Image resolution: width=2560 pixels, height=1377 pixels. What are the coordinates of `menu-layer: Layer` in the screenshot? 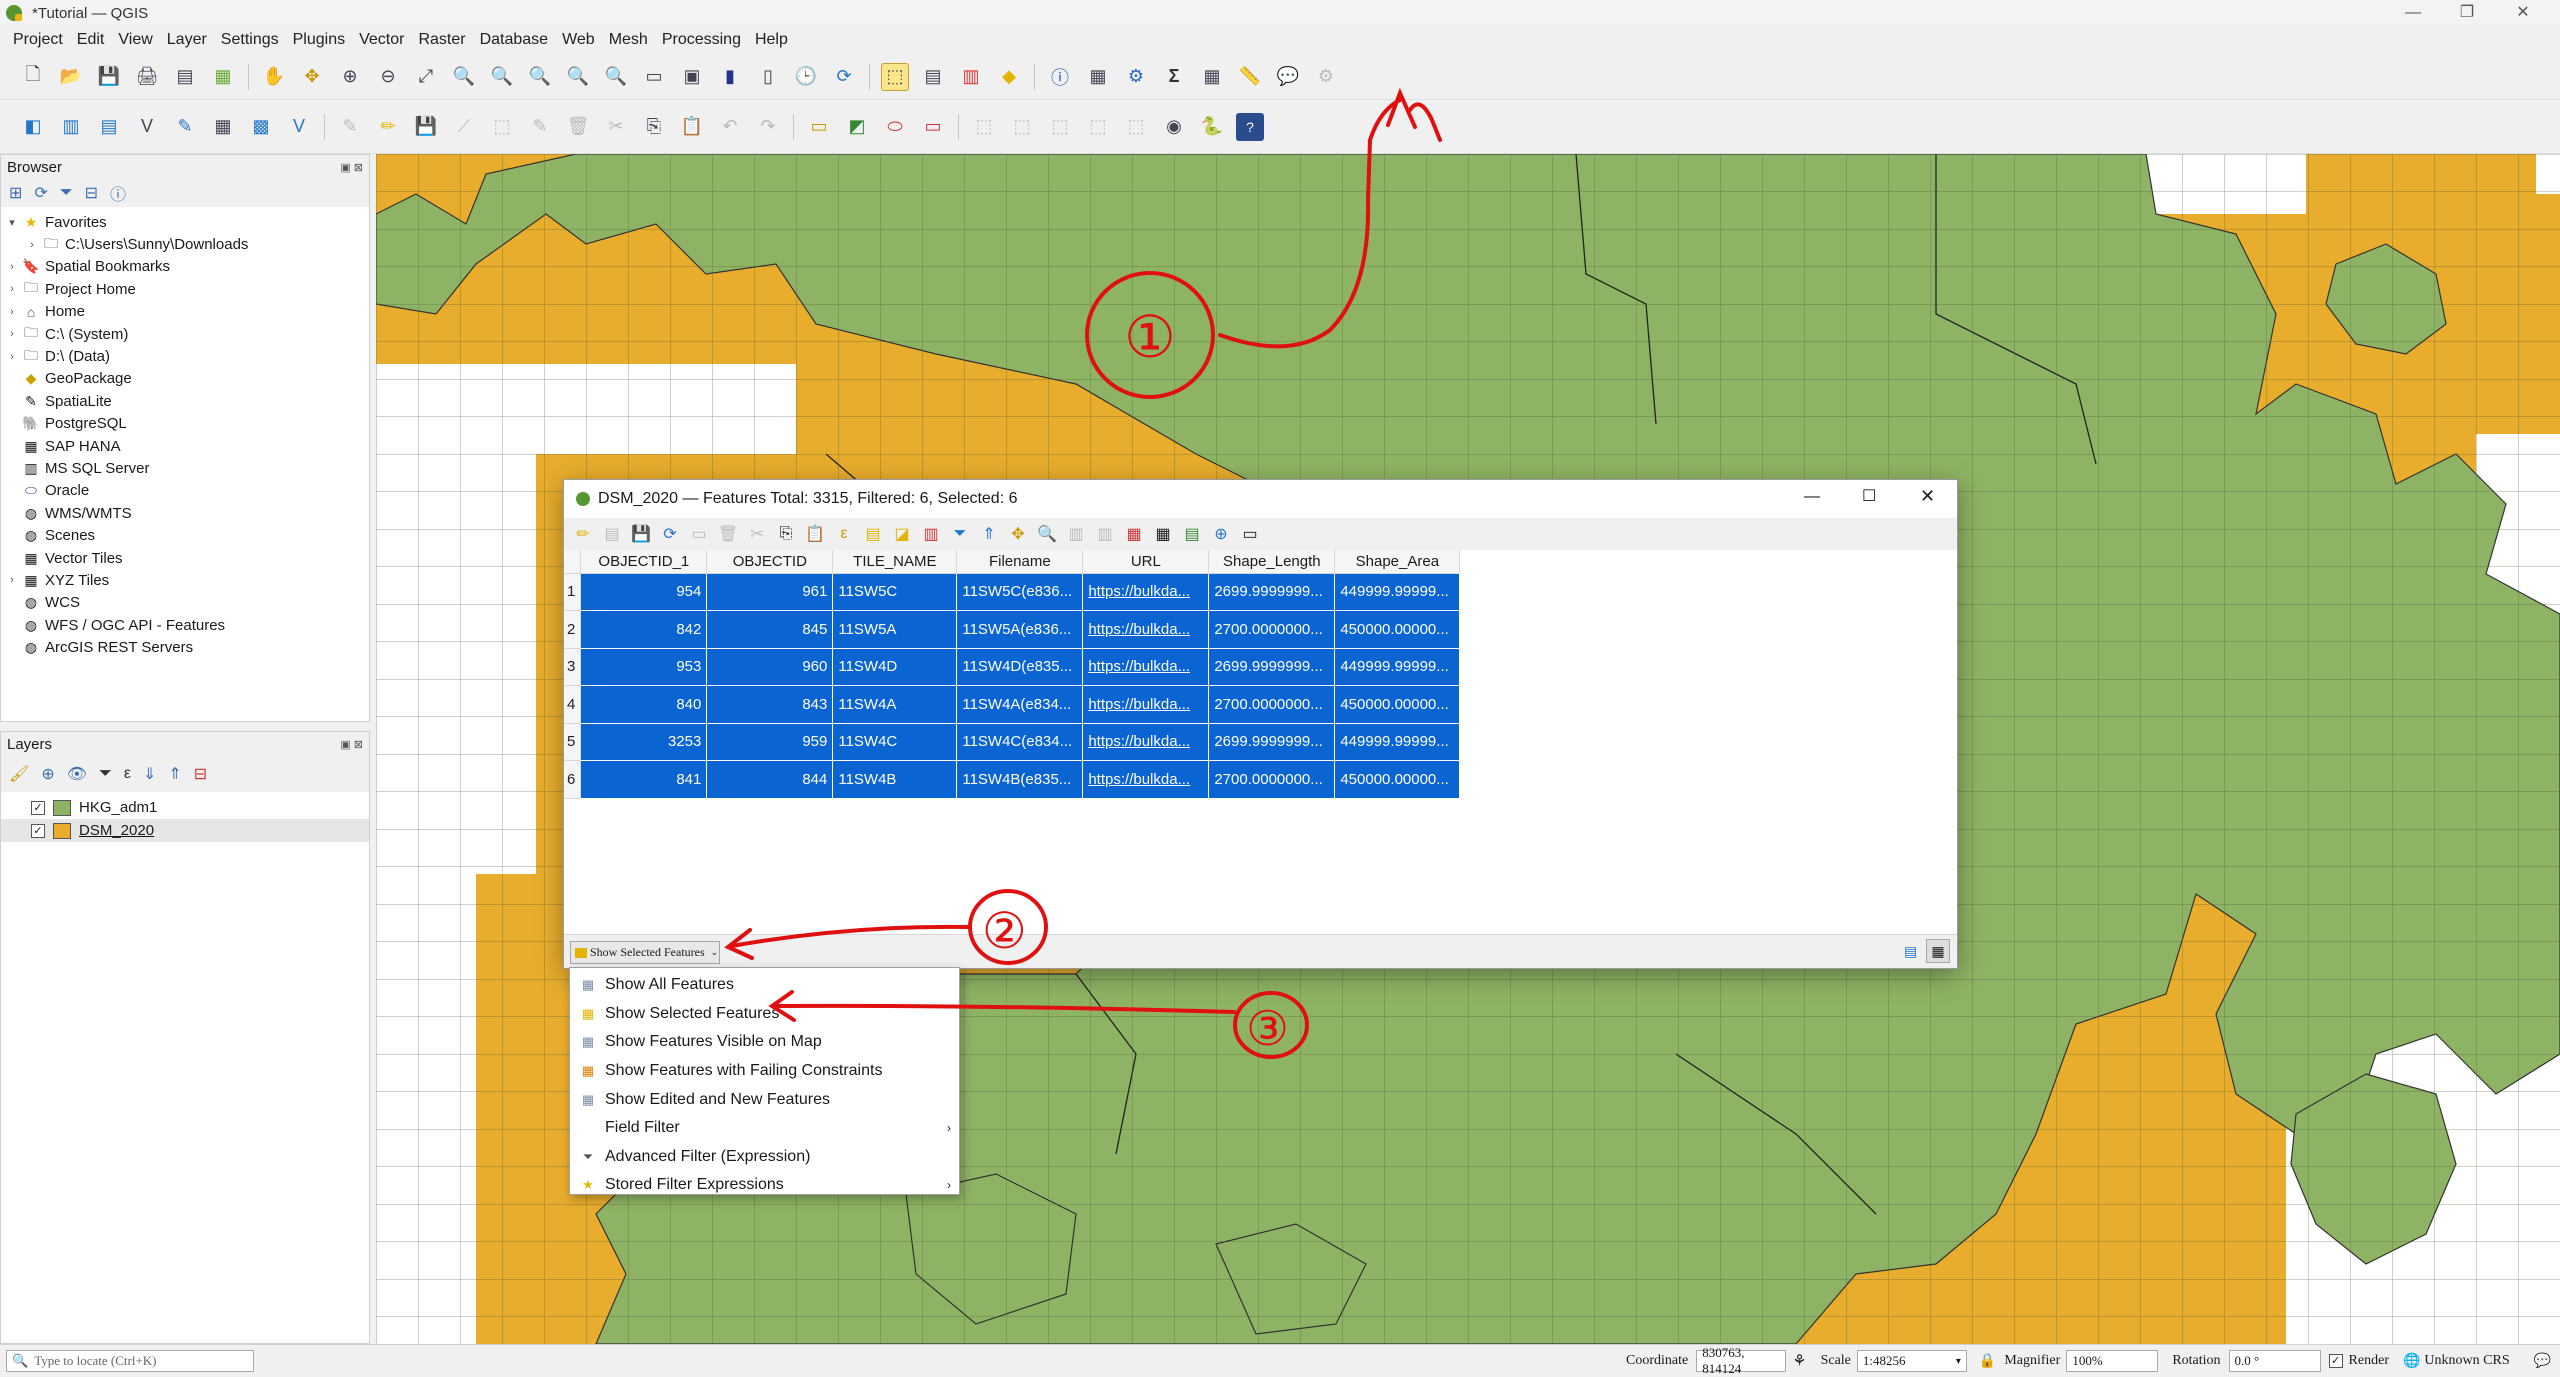 It's located at (187, 40).